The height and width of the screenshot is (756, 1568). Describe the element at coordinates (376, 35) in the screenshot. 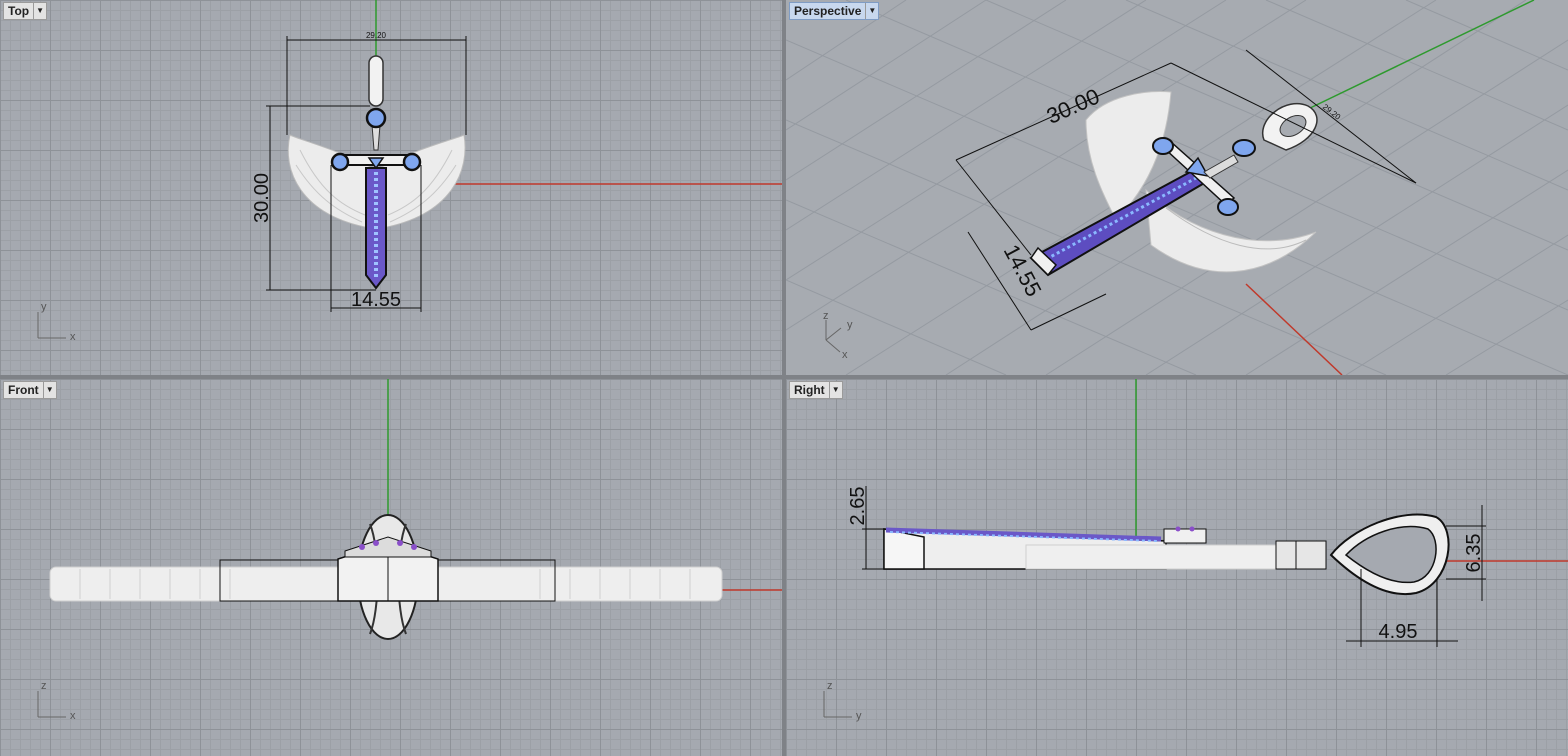

I see `dim-top-width: 29.20` at that location.